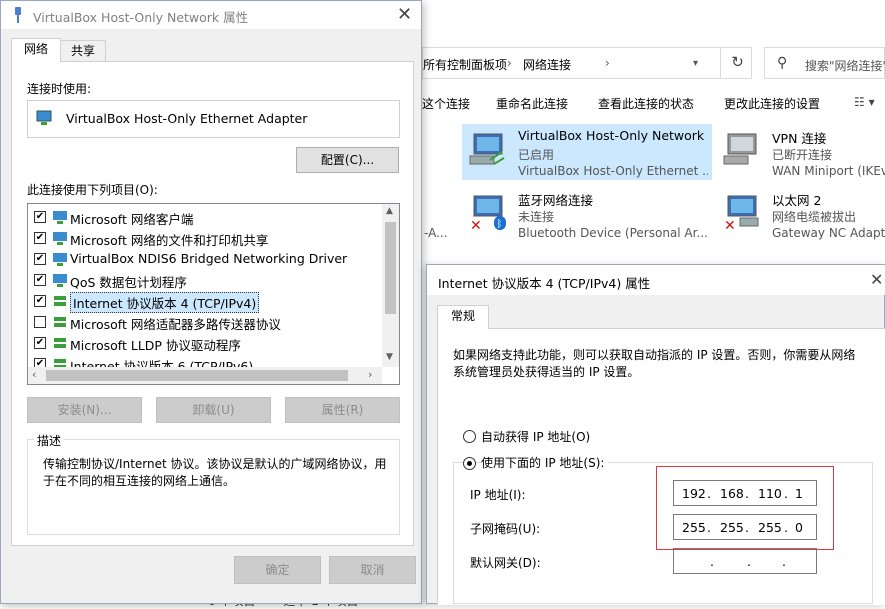 The height and width of the screenshot is (609, 885). Describe the element at coordinates (656, 280) in the screenshot. I see `dialog-title-bar: Internet 协议版本 4 (TCP/IPv4) 属性 ✕` at that location.